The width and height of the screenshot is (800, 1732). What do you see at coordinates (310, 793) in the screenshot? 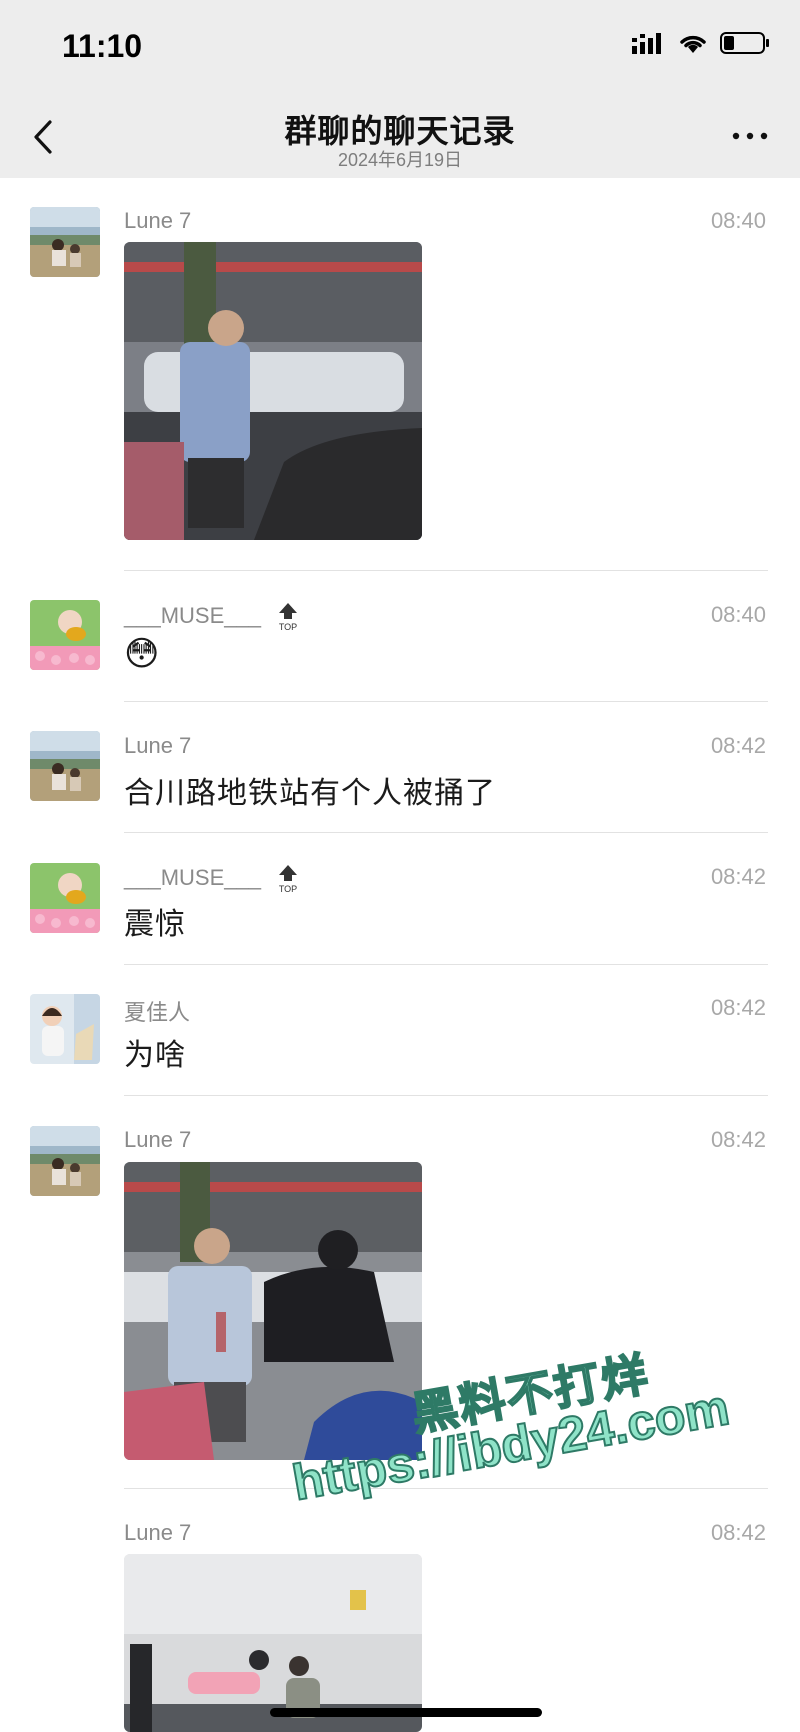
I see `message-text: 合川路地铁站有个人被捅了` at bounding box center [310, 793].